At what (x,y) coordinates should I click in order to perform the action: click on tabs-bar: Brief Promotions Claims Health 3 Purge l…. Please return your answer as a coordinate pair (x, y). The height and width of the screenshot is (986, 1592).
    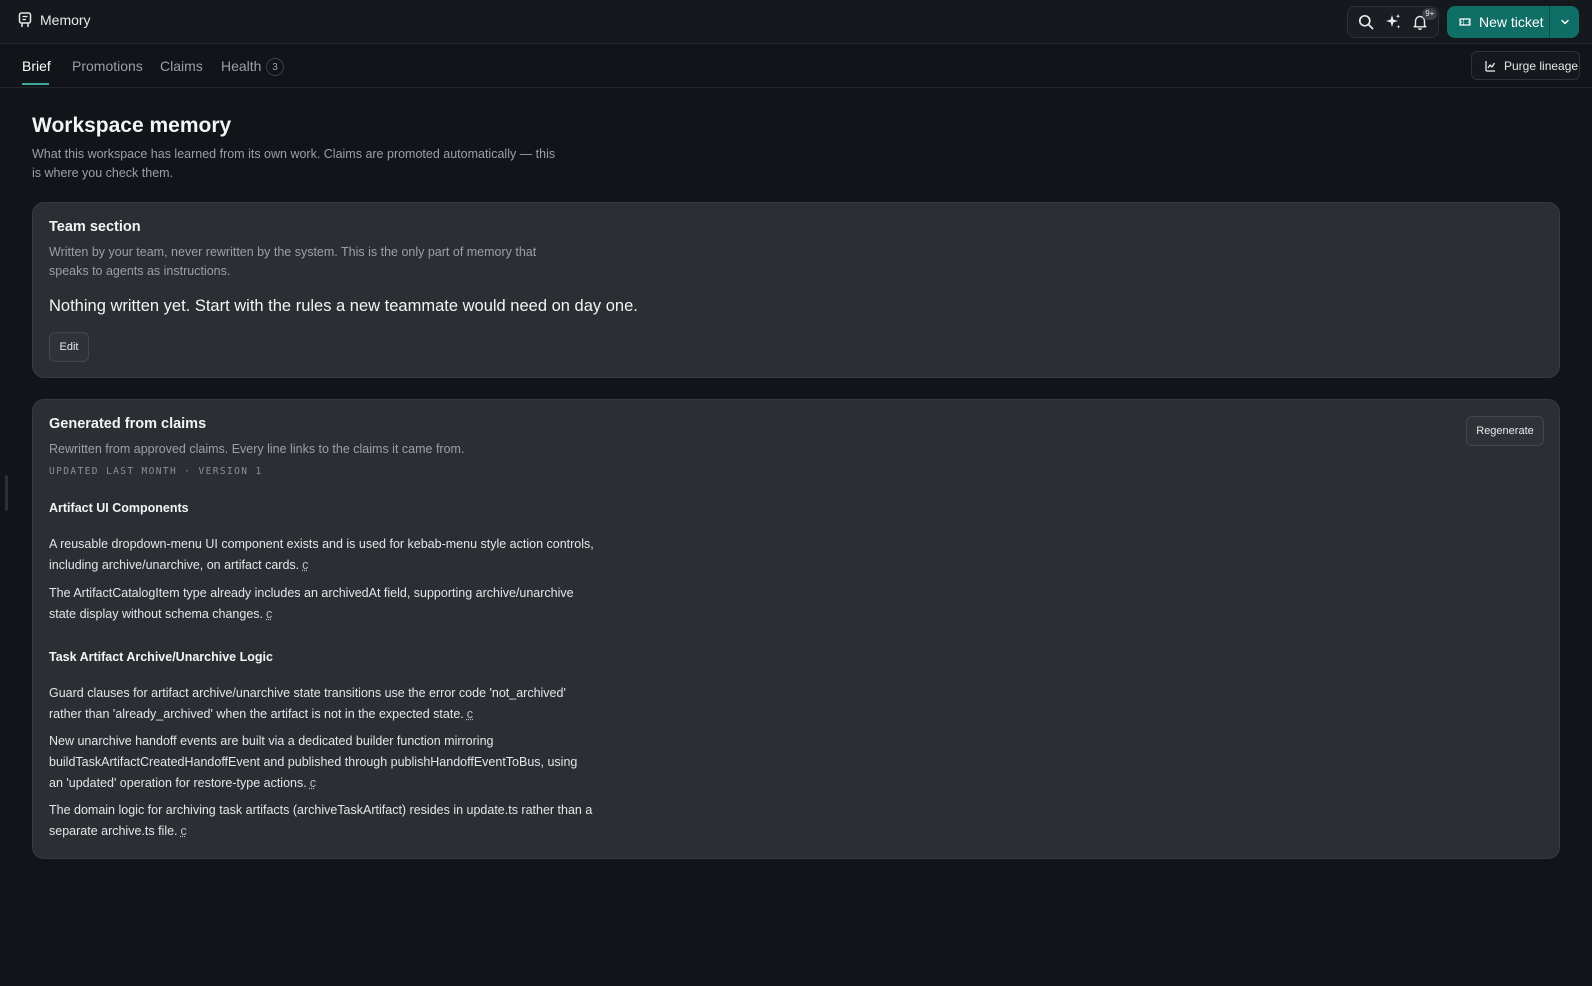
    Looking at the image, I should click on (796, 66).